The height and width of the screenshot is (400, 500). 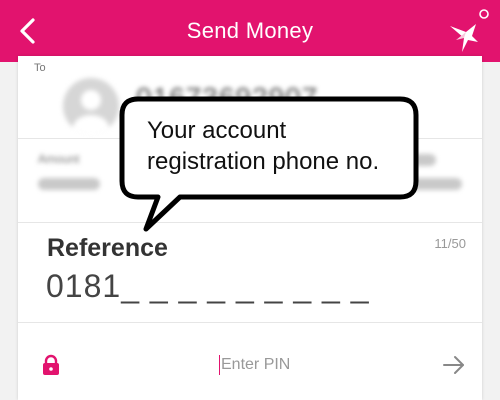 I want to click on callout-line-1: Your account, so click(x=217, y=130).